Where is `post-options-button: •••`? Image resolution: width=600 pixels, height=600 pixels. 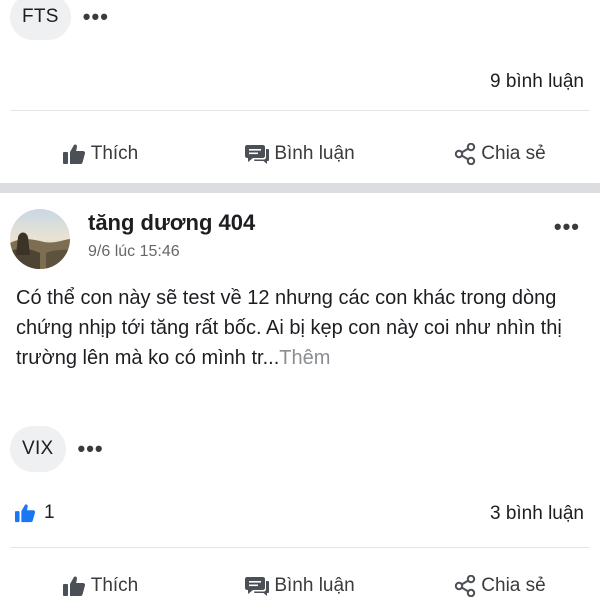
post-options-button: ••• is located at coordinates (567, 227).